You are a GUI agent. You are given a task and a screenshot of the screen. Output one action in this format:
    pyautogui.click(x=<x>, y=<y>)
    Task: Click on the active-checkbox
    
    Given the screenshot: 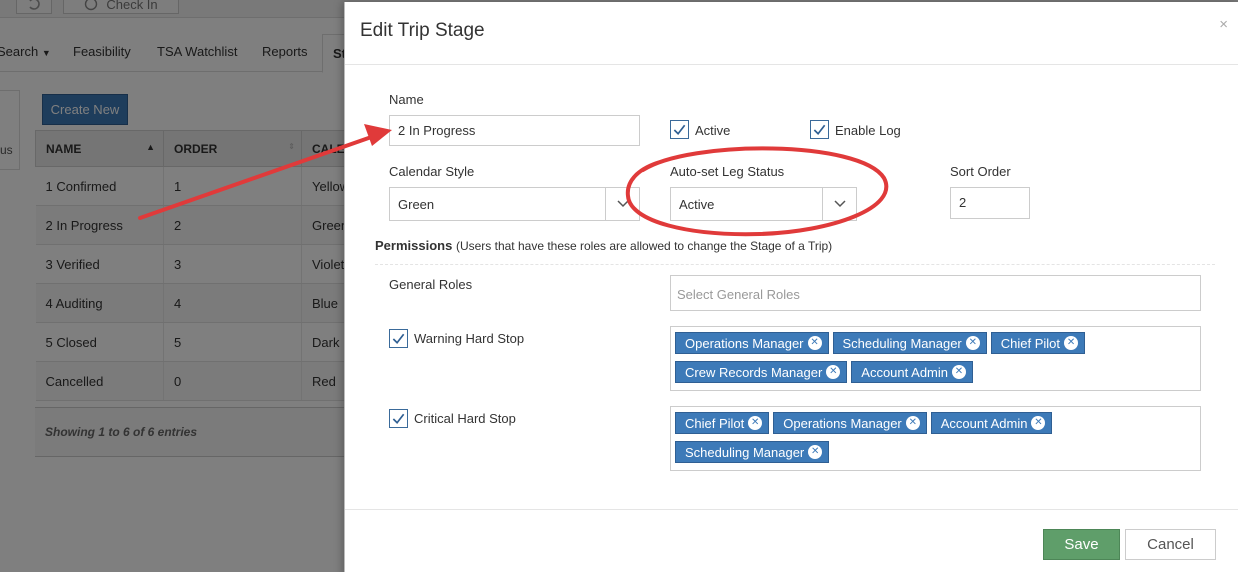 What is the action you would take?
    pyautogui.click(x=679, y=129)
    